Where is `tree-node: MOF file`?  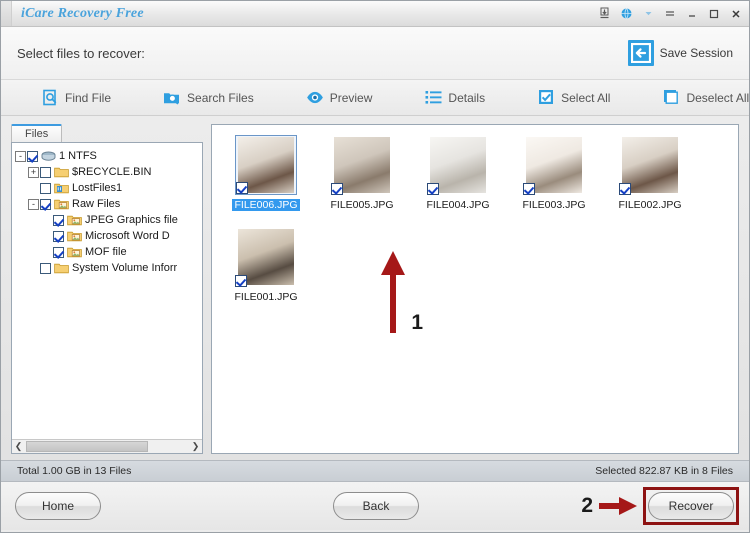 tree-node: MOF file is located at coordinates (107, 252).